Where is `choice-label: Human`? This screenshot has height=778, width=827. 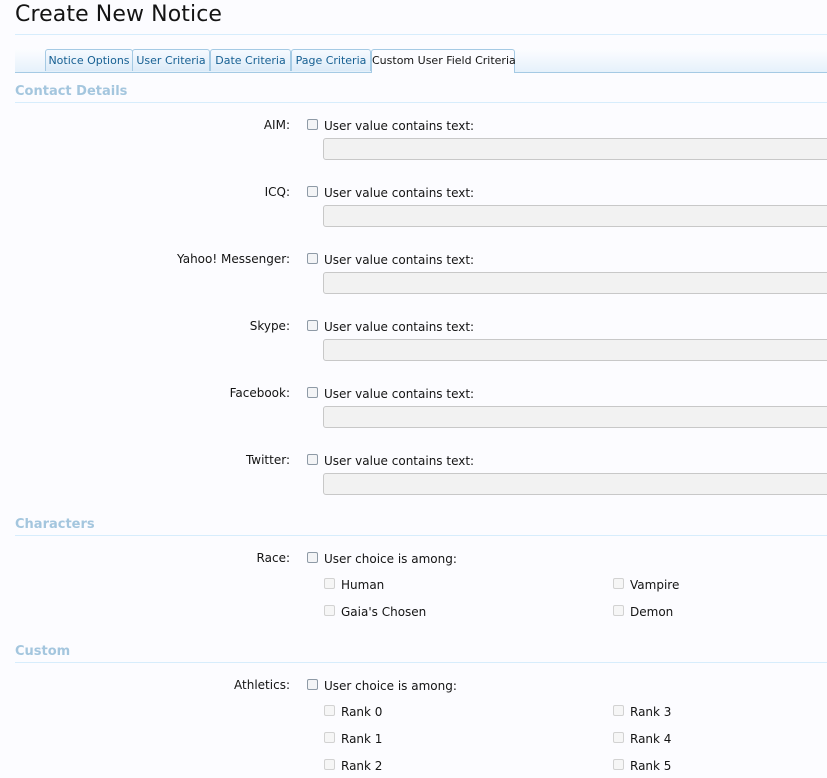 choice-label: Human is located at coordinates (362, 585).